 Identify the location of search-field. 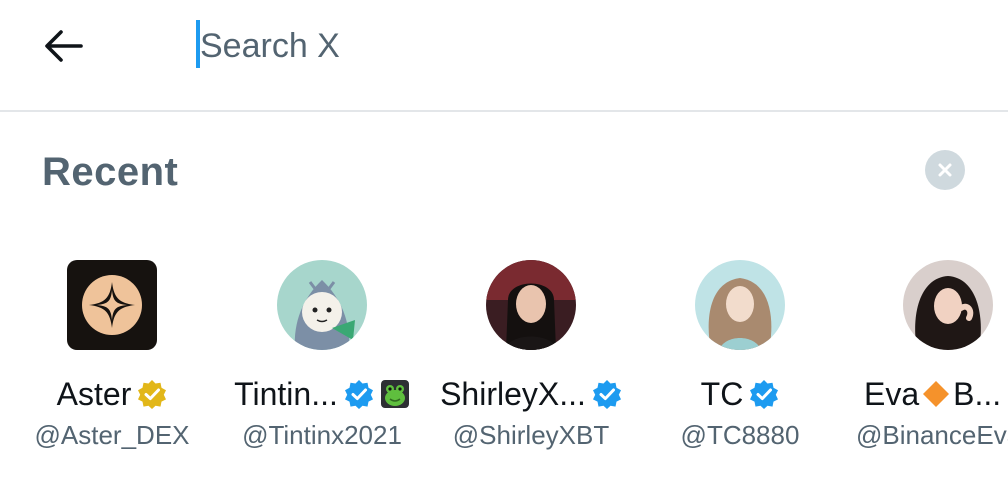
(586, 46).